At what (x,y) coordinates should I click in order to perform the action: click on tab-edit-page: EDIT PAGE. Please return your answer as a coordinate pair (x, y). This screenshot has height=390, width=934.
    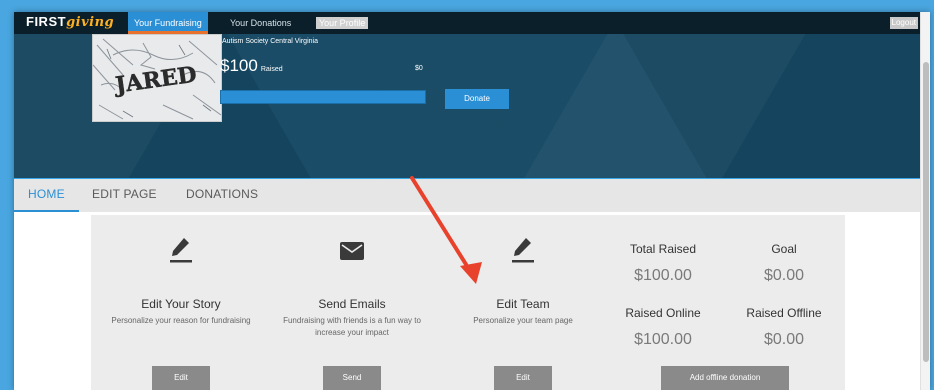
    Looking at the image, I should click on (124, 194).